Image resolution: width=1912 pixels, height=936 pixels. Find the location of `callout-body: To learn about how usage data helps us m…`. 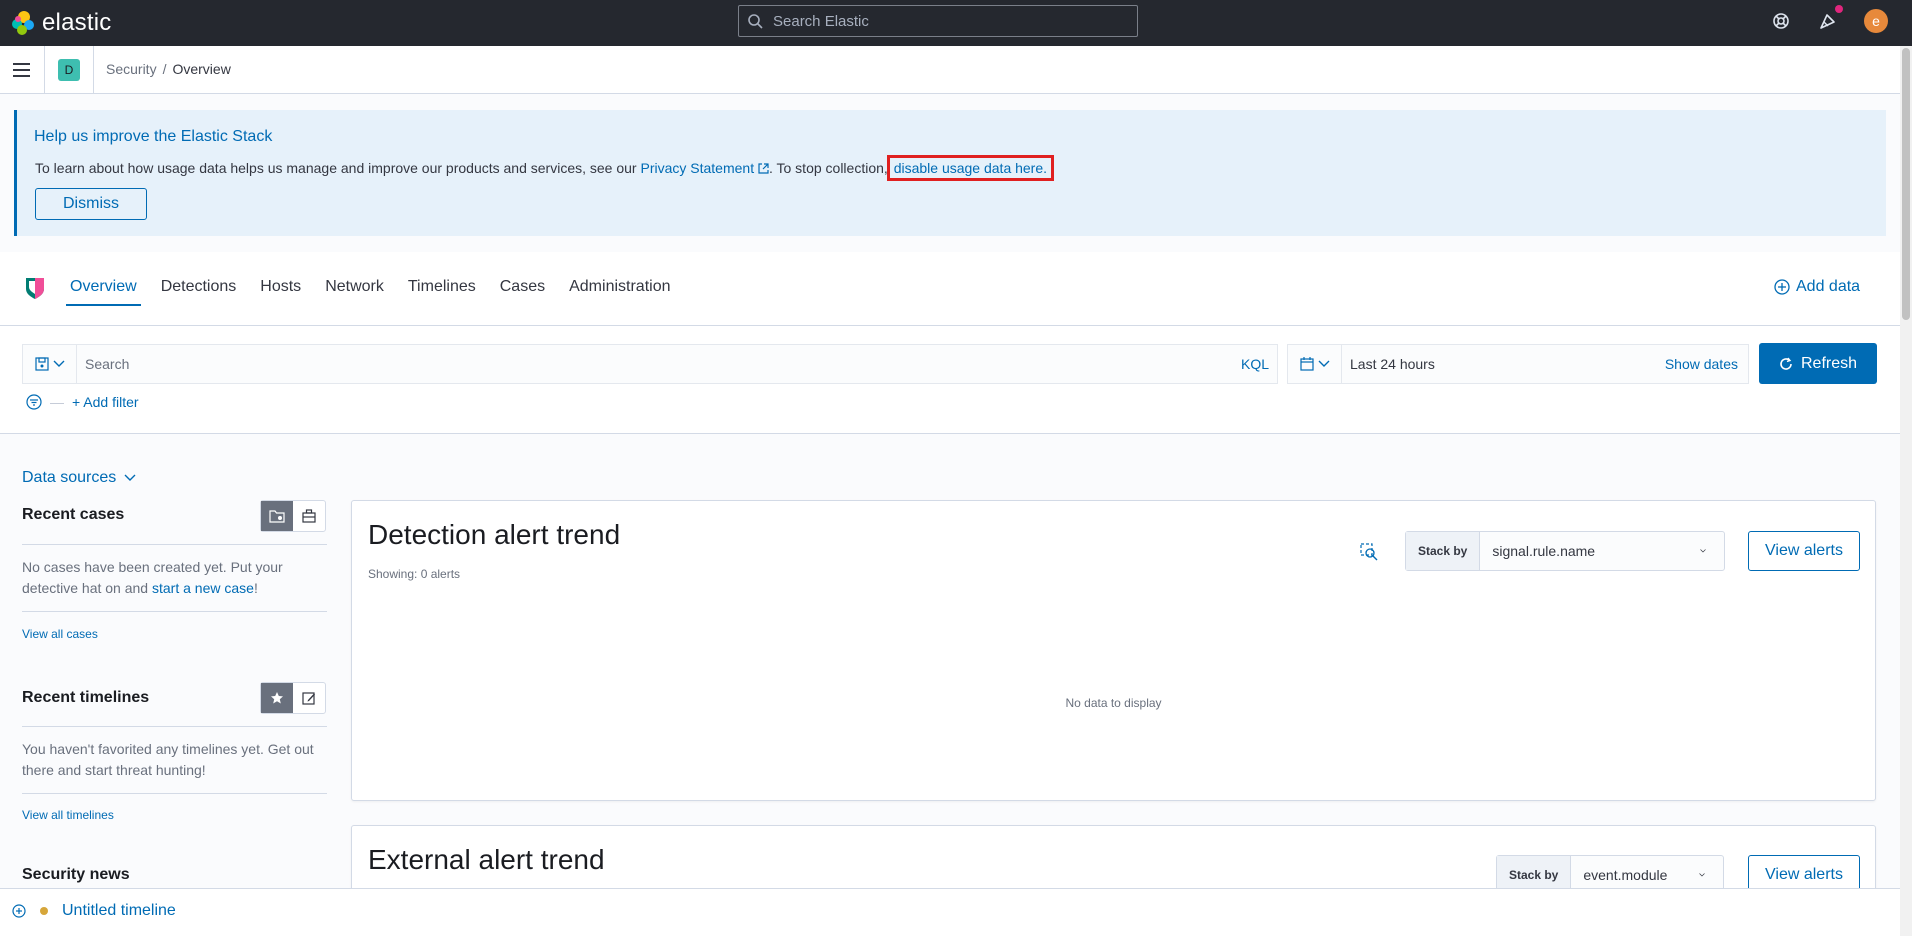

callout-body: To learn about how usage data helps us m… is located at coordinates (545, 168).